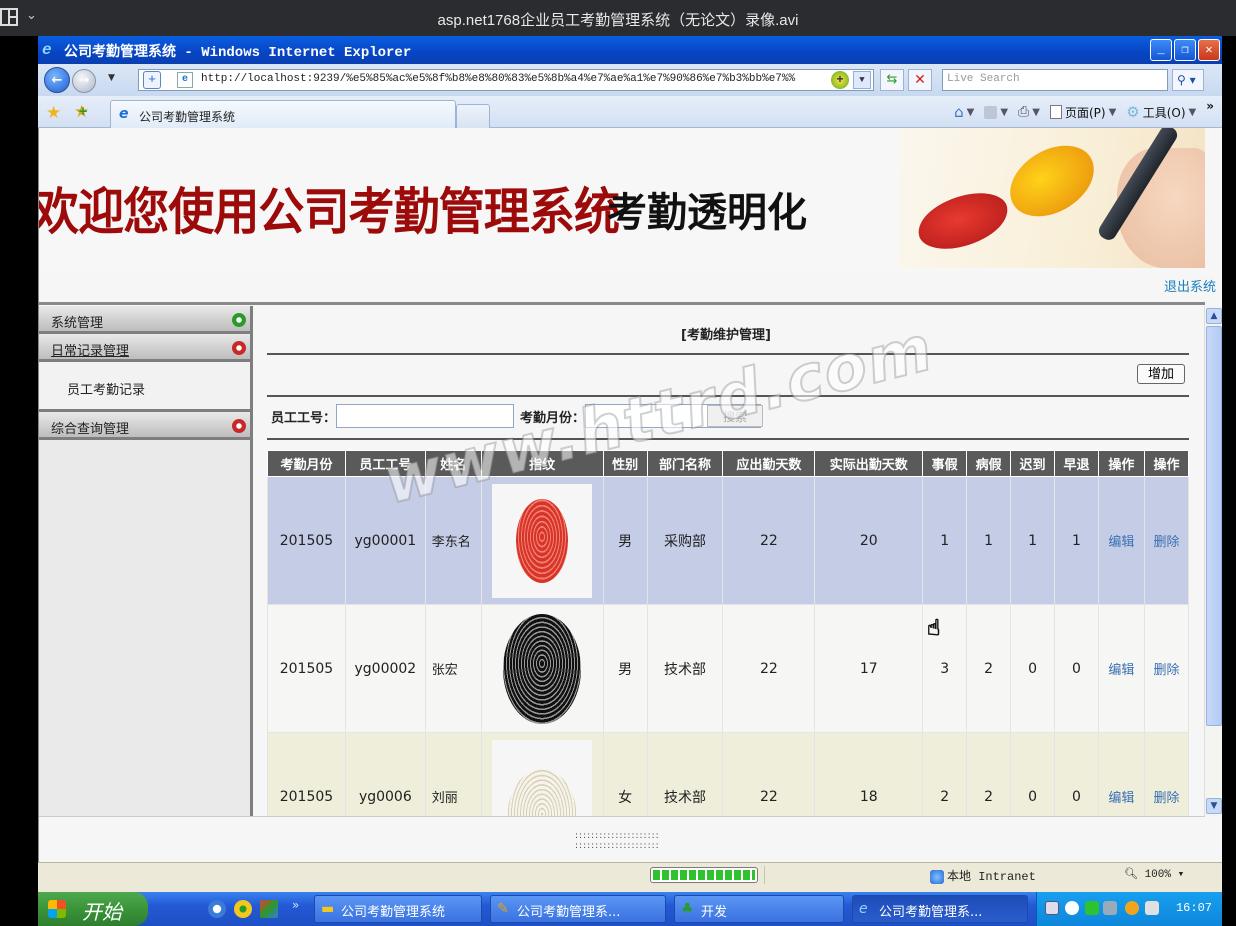  I want to click on tab-active: e 公司考勤管理系统, so click(283, 114).